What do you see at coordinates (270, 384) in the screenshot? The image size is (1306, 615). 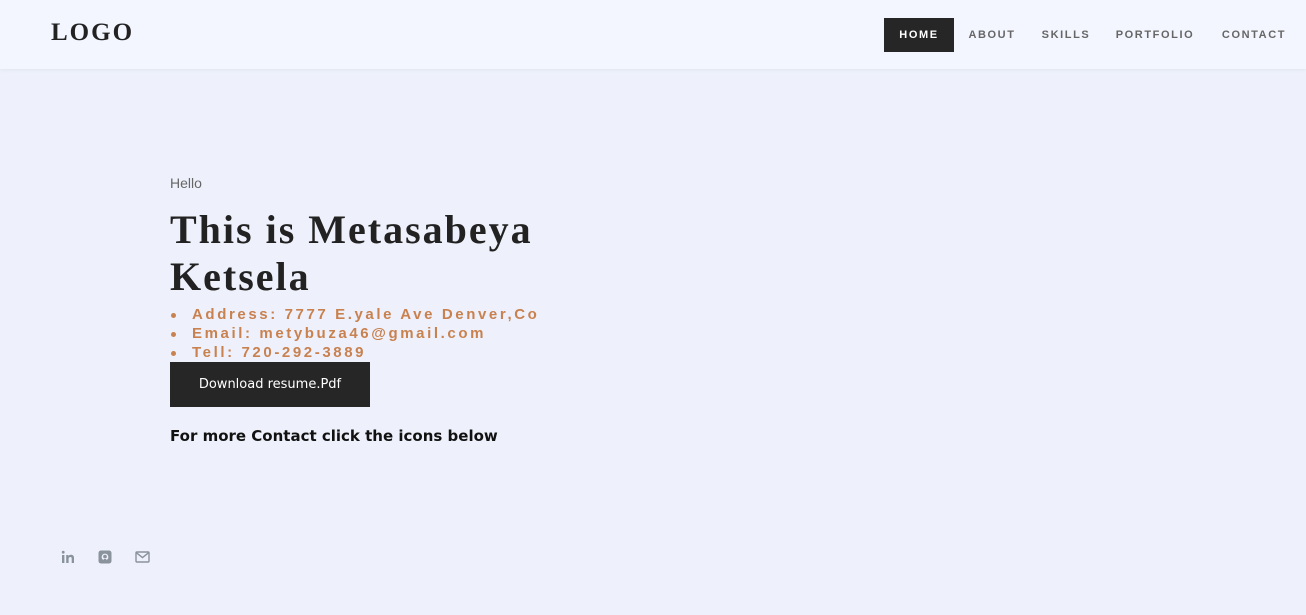 I see `download-resume-button: Download resume.Pdf` at bounding box center [270, 384].